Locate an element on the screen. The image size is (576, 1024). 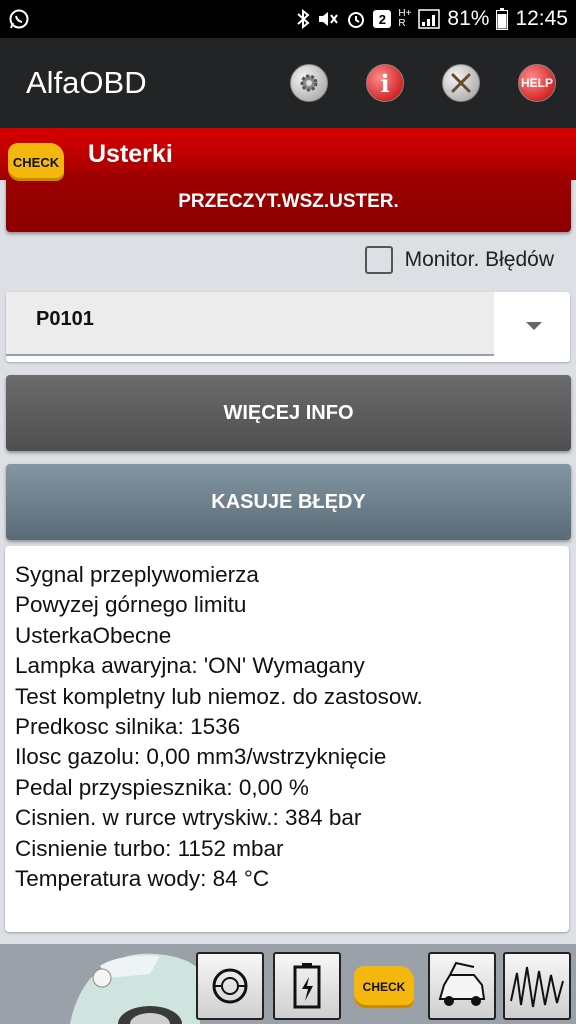
fault-detail-line: Cisnienie turbo: 1152 mbar is located at coordinates (149, 848).